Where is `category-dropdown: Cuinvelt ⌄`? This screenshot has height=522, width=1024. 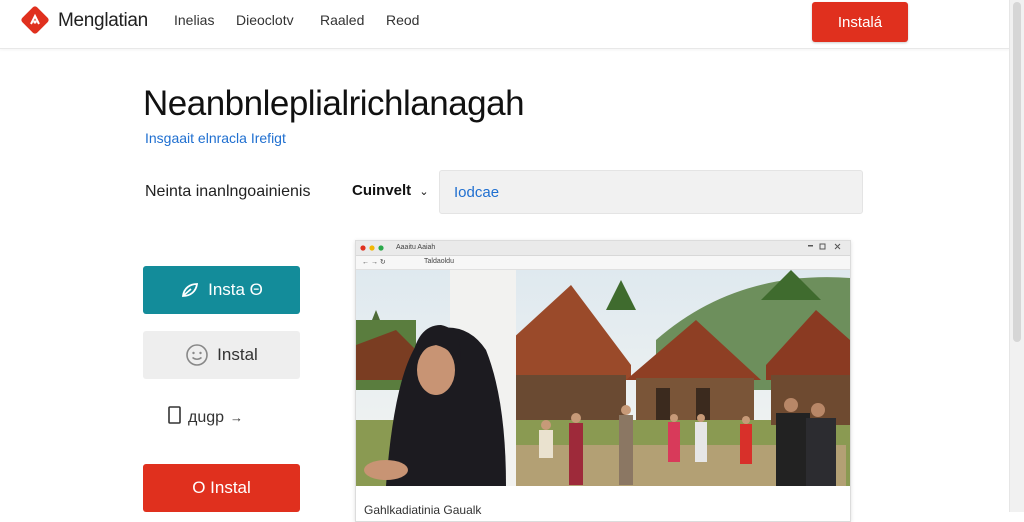
category-dropdown: Cuinvelt ⌄ is located at coordinates (390, 190).